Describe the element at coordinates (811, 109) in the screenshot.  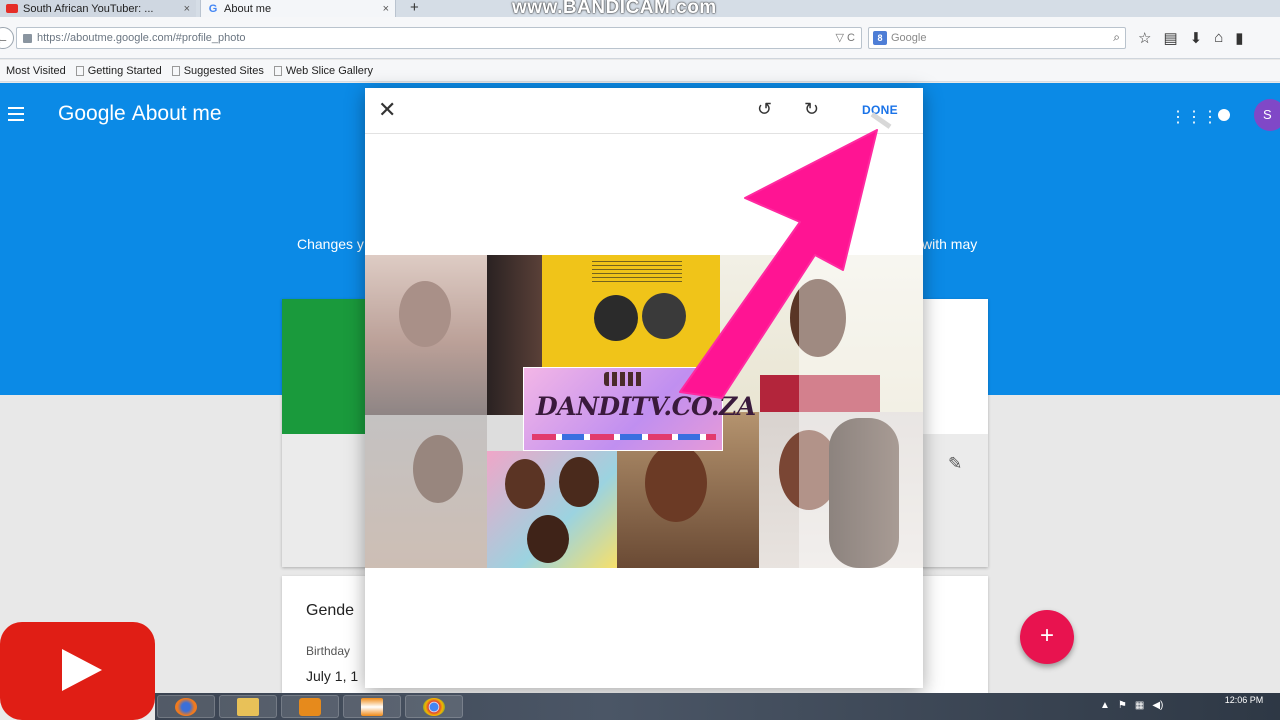
I see `rotate-right-icon: ↻` at that location.